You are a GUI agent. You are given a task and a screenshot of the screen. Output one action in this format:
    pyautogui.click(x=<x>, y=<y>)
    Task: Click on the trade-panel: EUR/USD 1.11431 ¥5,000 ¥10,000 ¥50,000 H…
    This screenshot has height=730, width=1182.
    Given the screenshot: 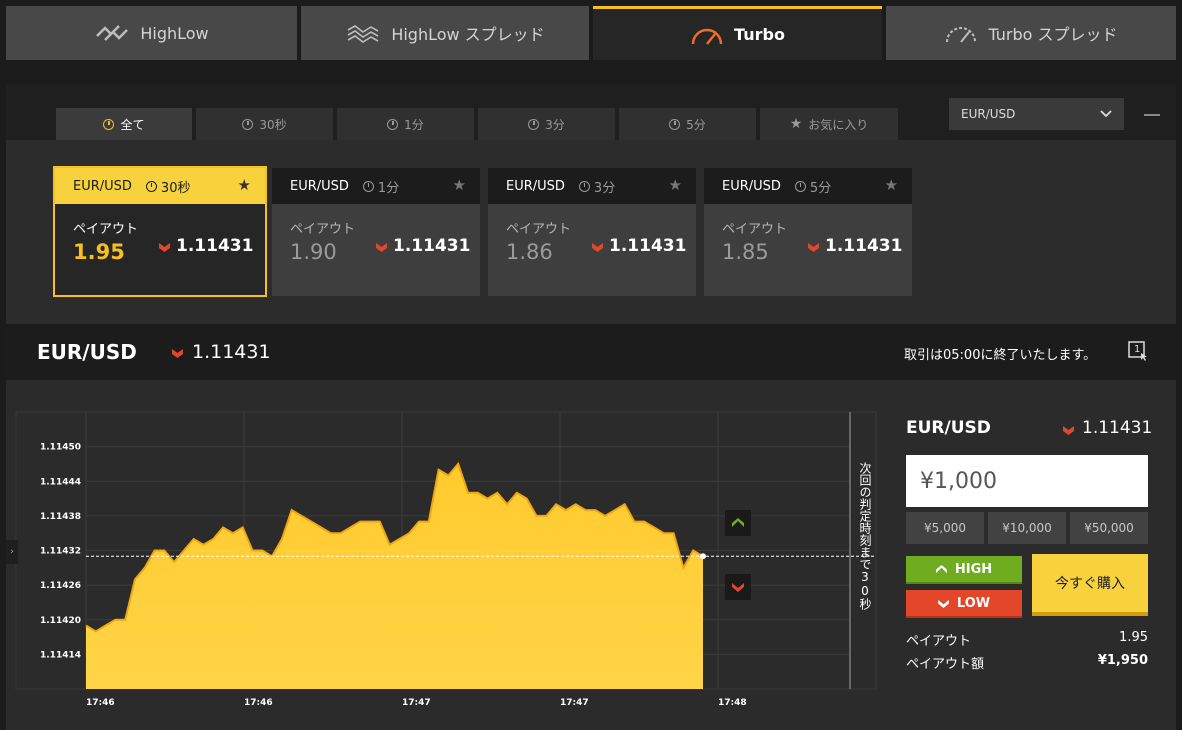 What is the action you would take?
    pyautogui.click(x=1027, y=555)
    